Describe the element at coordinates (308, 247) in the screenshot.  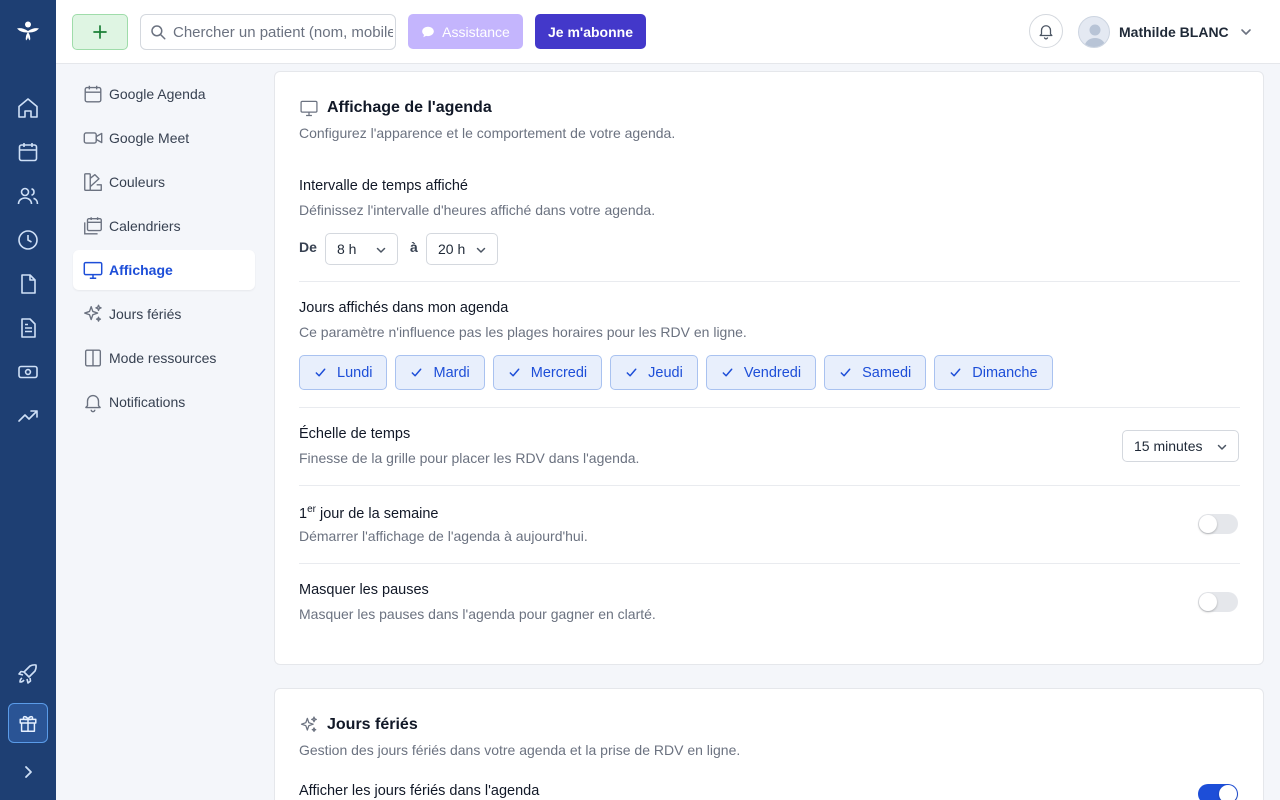
I see `from-label: De` at that location.